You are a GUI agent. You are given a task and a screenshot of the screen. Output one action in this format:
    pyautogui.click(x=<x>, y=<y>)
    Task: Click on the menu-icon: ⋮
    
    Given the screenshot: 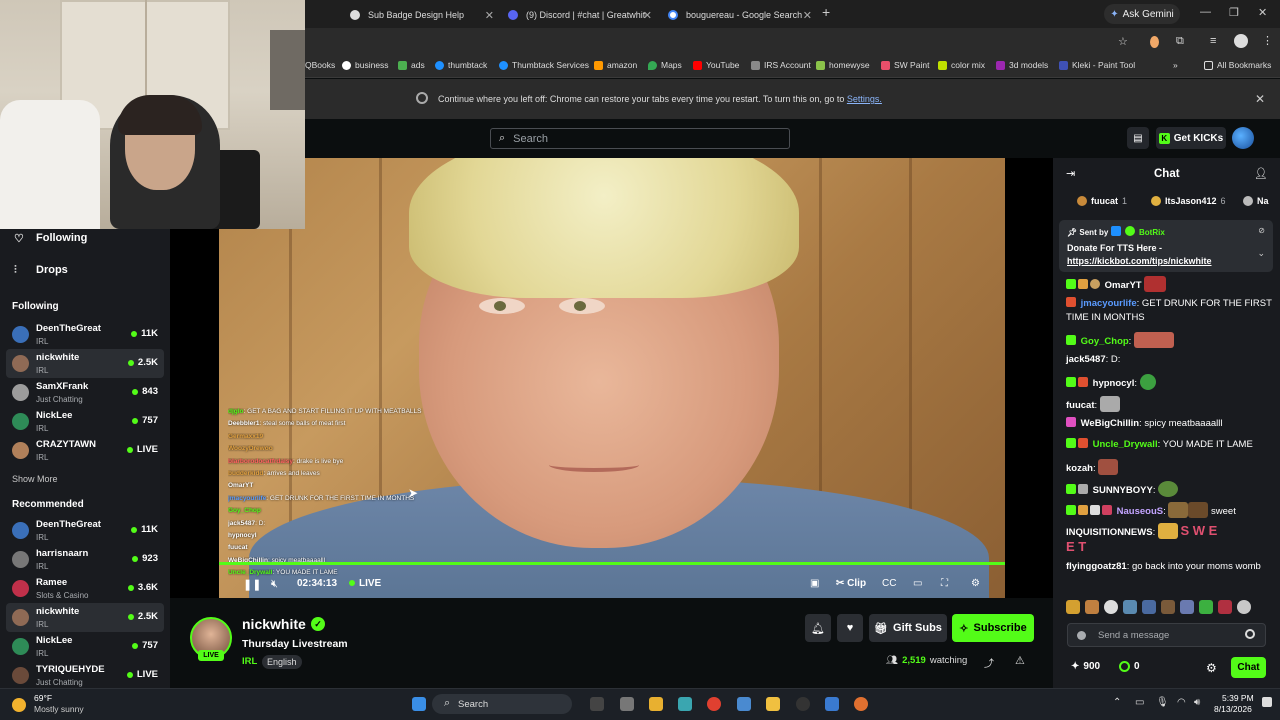 What is the action you would take?
    pyautogui.click(x=1267, y=40)
    